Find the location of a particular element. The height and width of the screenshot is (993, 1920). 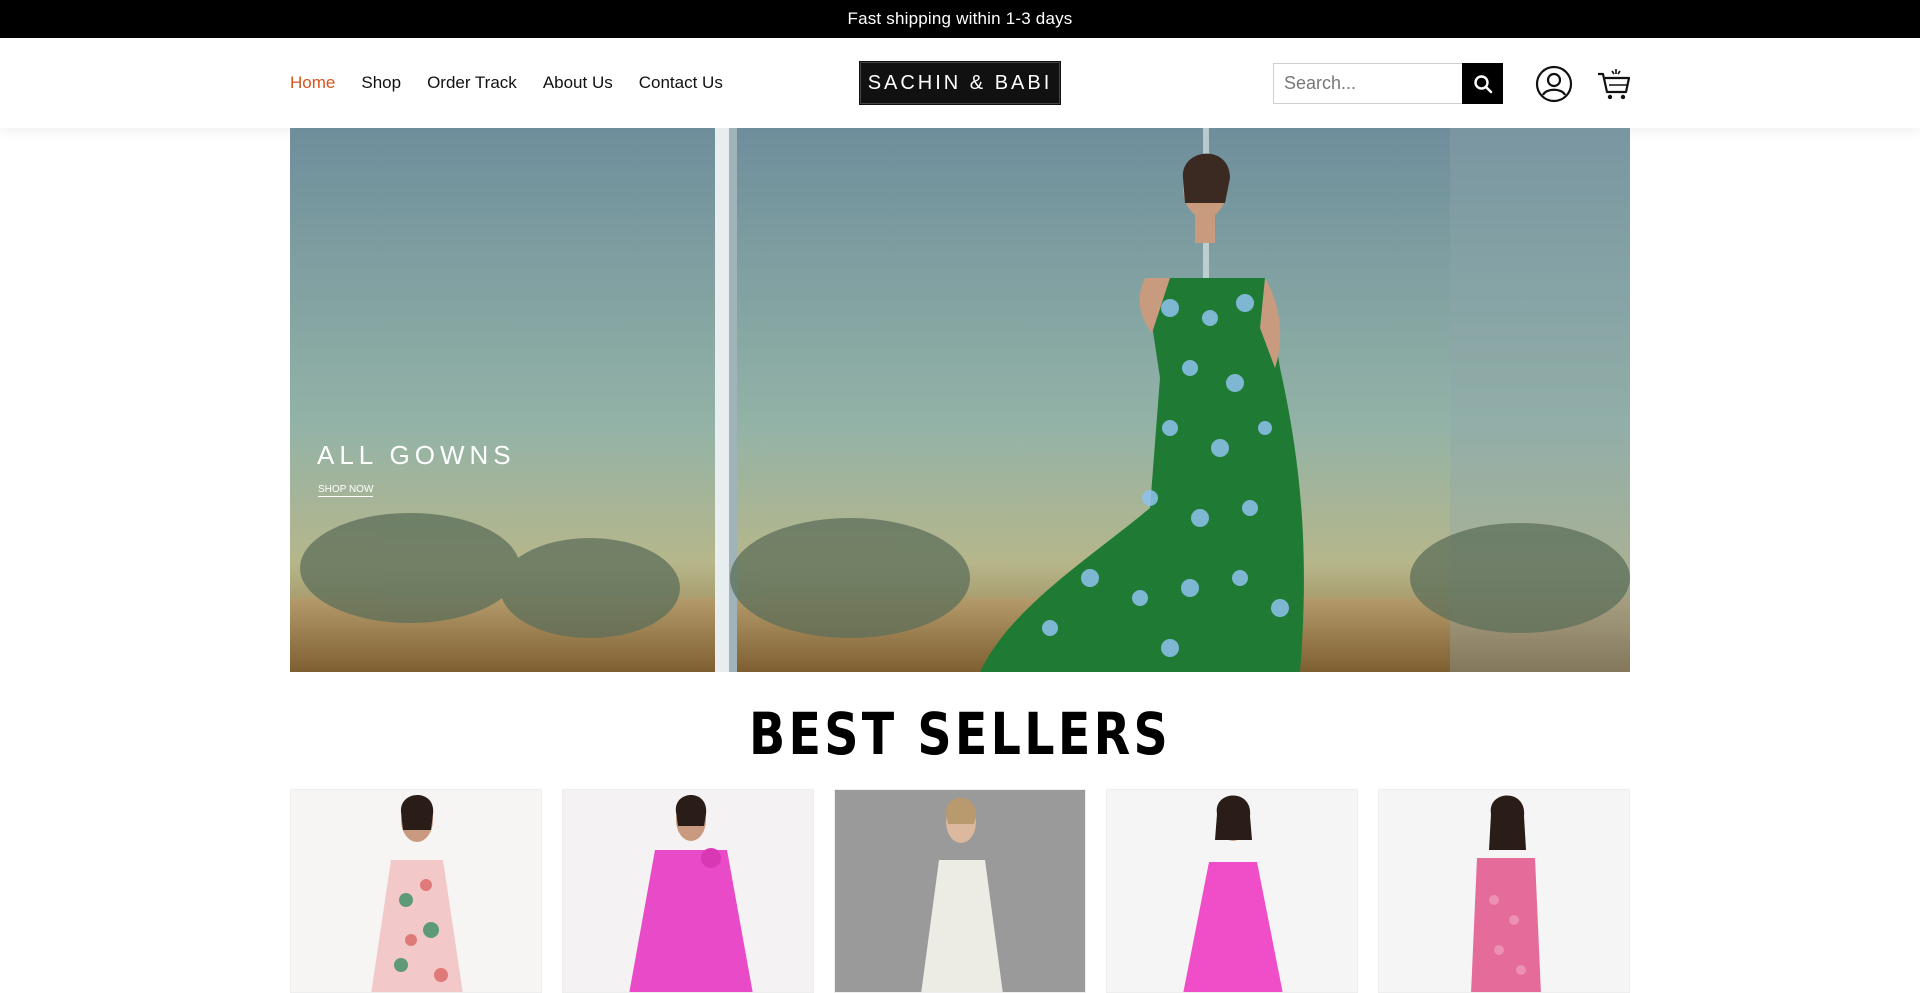

pink-lace-dress-image is located at coordinates (1504, 891).